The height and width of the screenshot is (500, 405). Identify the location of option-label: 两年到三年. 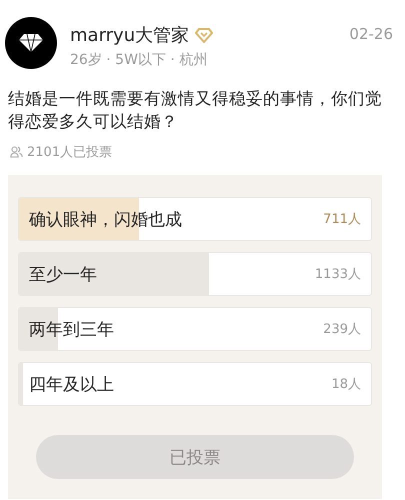
(71, 329).